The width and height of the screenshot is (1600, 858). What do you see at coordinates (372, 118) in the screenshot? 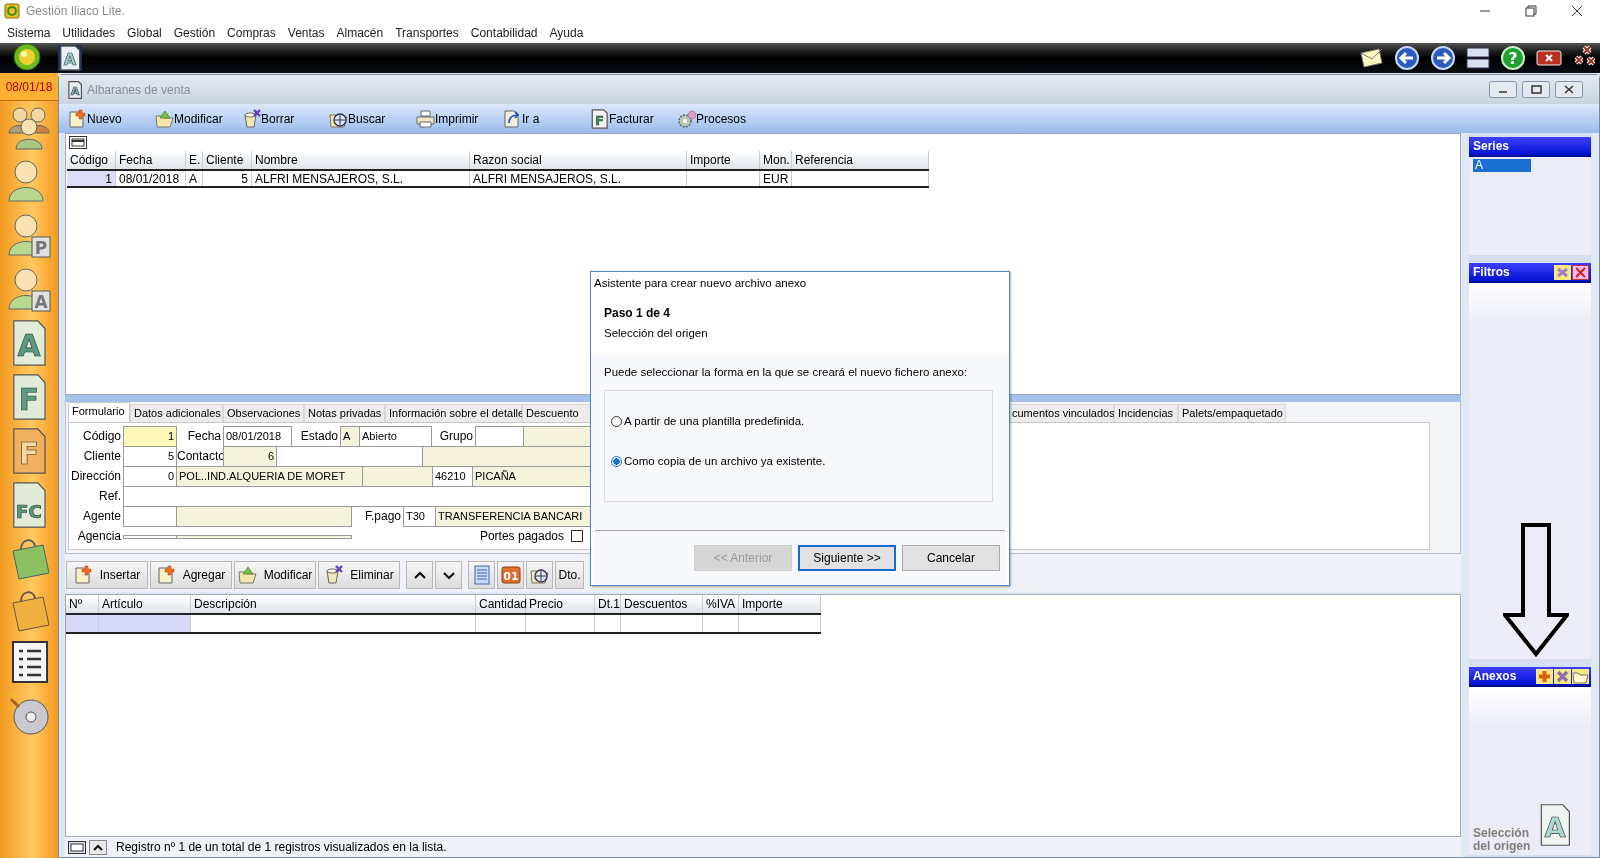
I see `toolbar-button: Buscar` at bounding box center [372, 118].